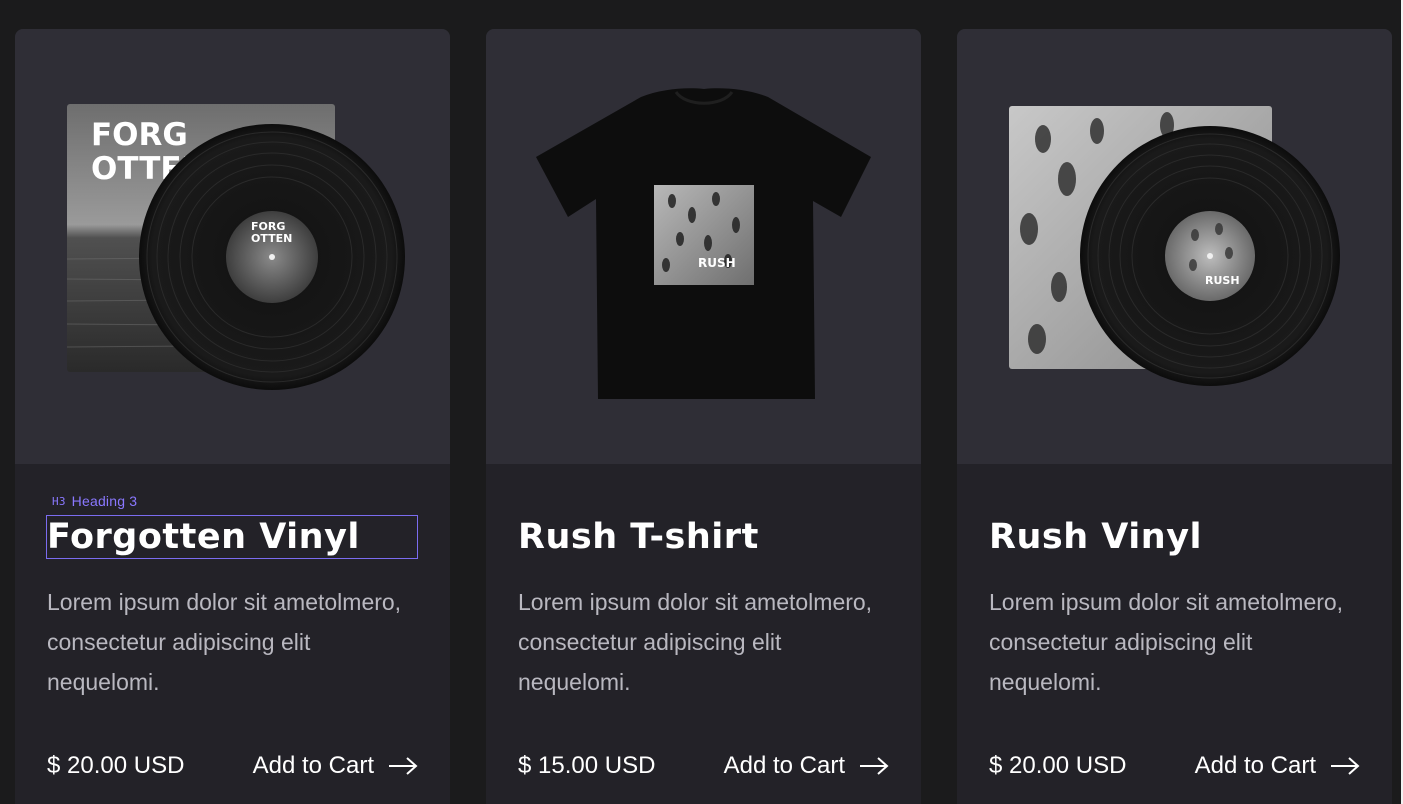 This screenshot has width=1403, height=804. I want to click on product-title: Rush Vinyl, so click(1095, 537).